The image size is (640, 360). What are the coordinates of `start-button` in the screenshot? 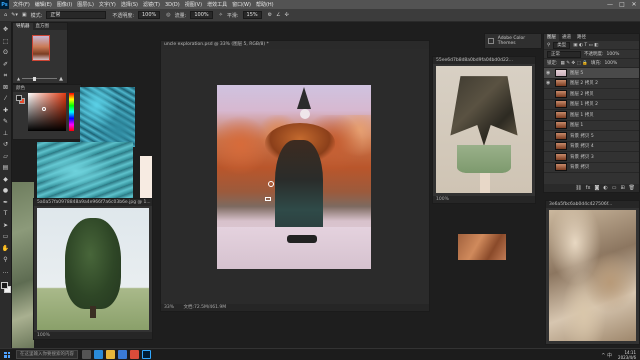 It's located at (7, 355).